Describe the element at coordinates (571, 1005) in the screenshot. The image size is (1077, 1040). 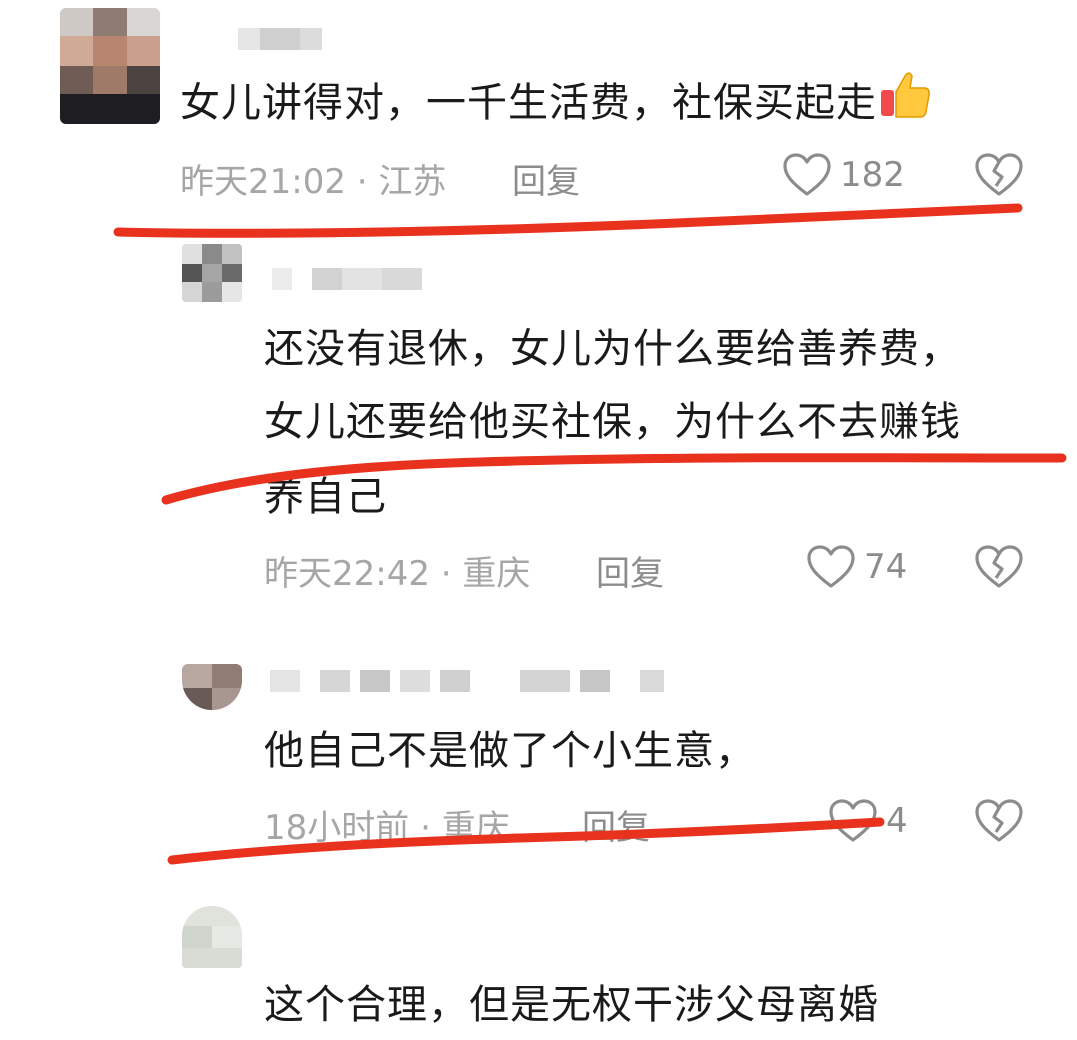
I see `comment-text: 这个合理，但是无权干涉父母离婚` at that location.